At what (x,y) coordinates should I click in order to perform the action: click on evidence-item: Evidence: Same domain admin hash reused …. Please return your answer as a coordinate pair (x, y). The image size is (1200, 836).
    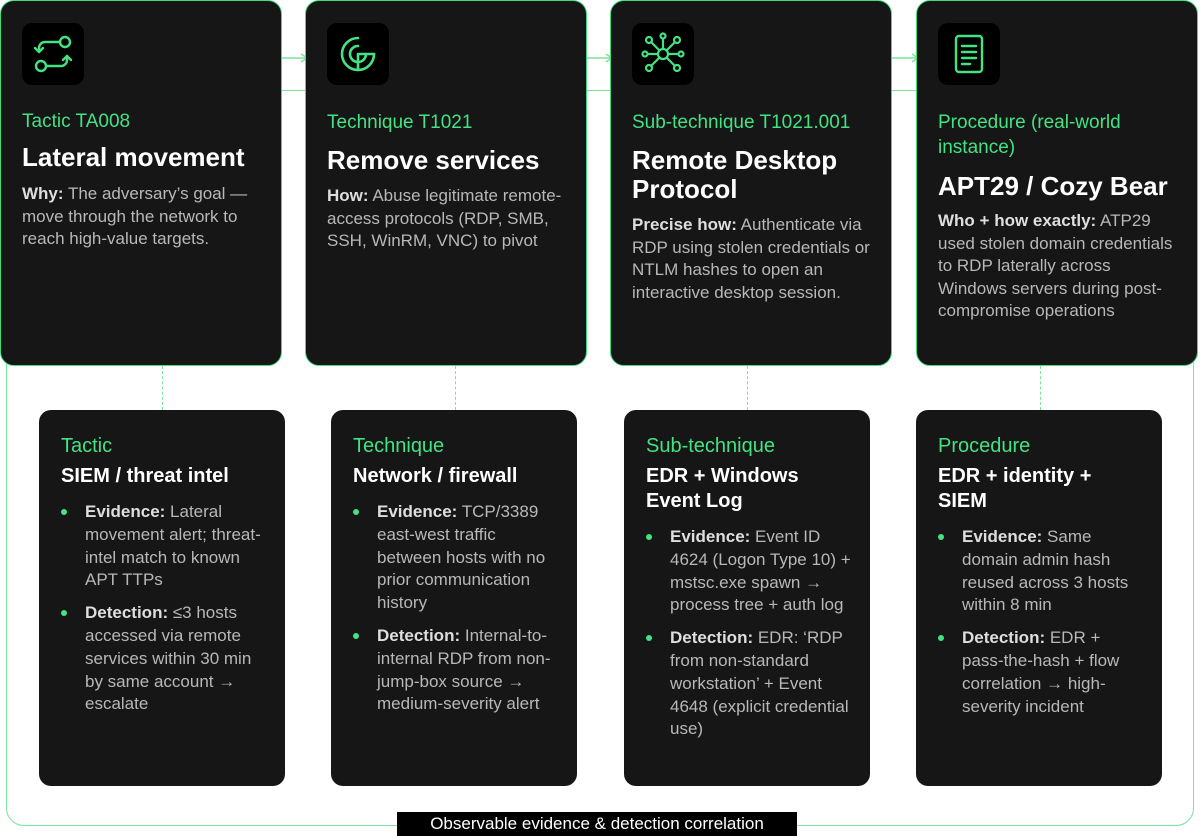
    Looking at the image, I should click on (1041, 571).